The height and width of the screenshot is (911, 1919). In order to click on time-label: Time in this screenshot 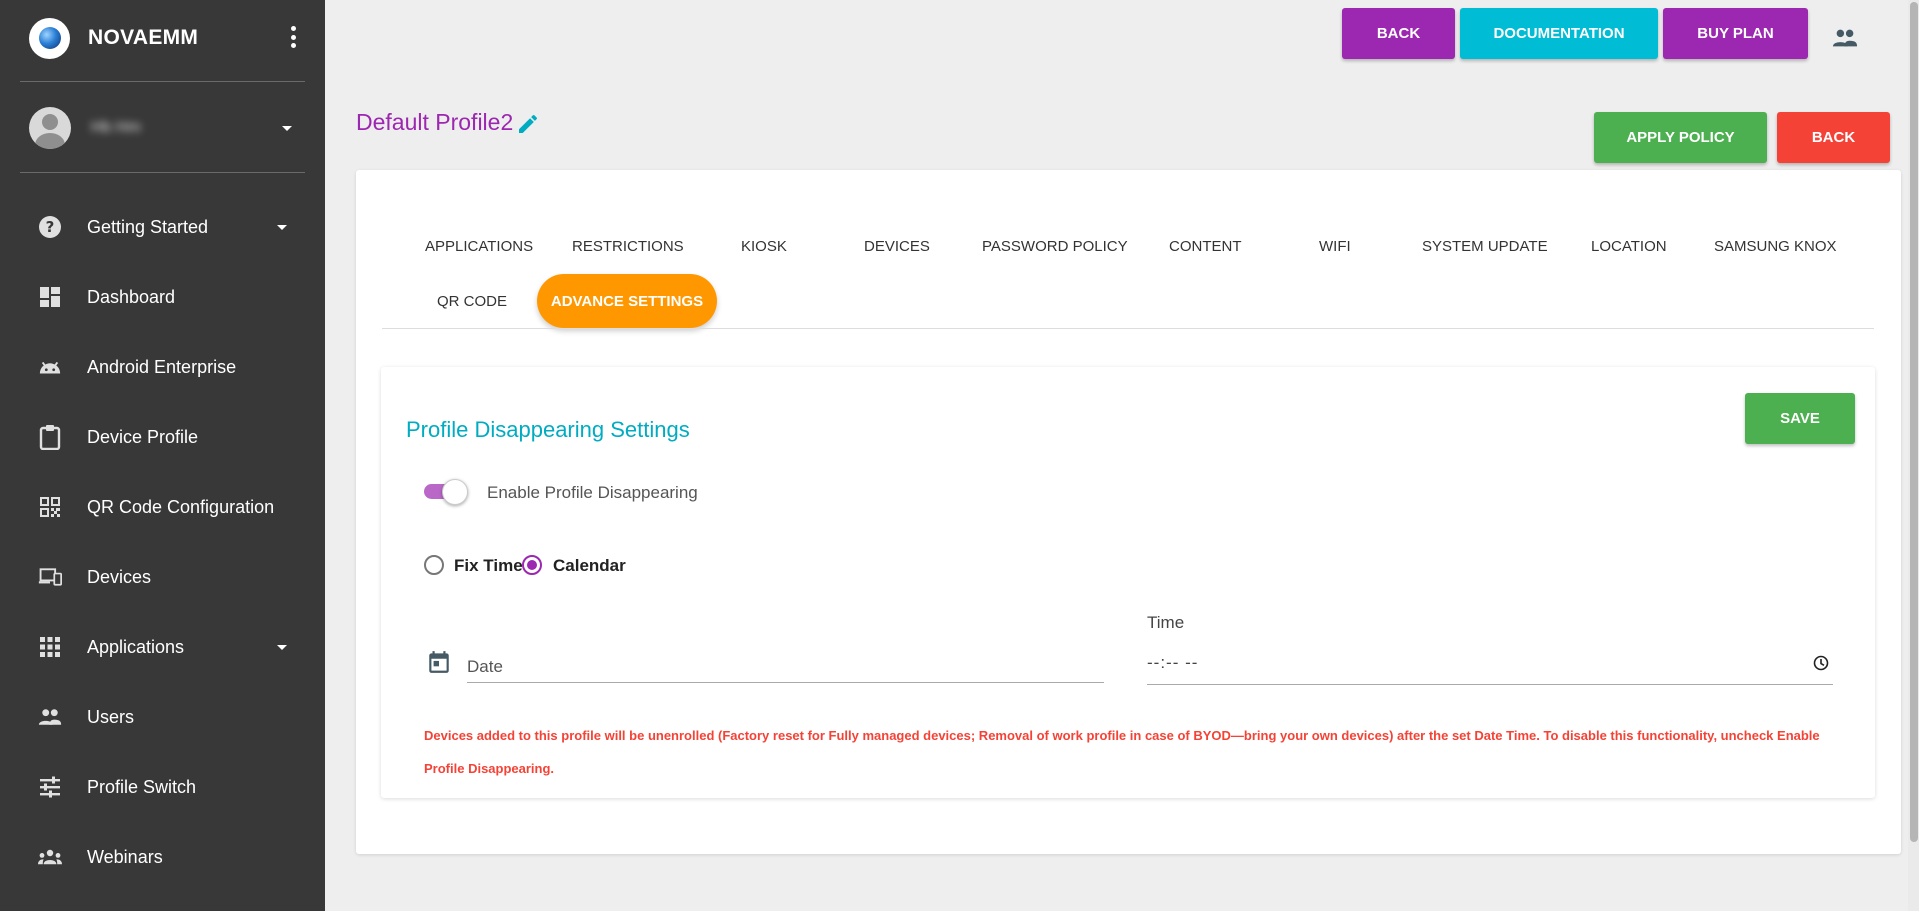, I will do `click(1166, 622)`.